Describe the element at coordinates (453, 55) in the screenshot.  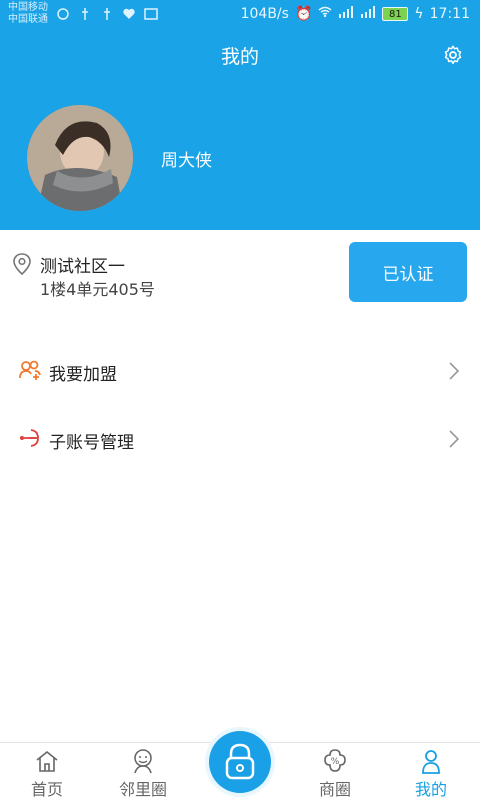
I see `gear-icon` at that location.